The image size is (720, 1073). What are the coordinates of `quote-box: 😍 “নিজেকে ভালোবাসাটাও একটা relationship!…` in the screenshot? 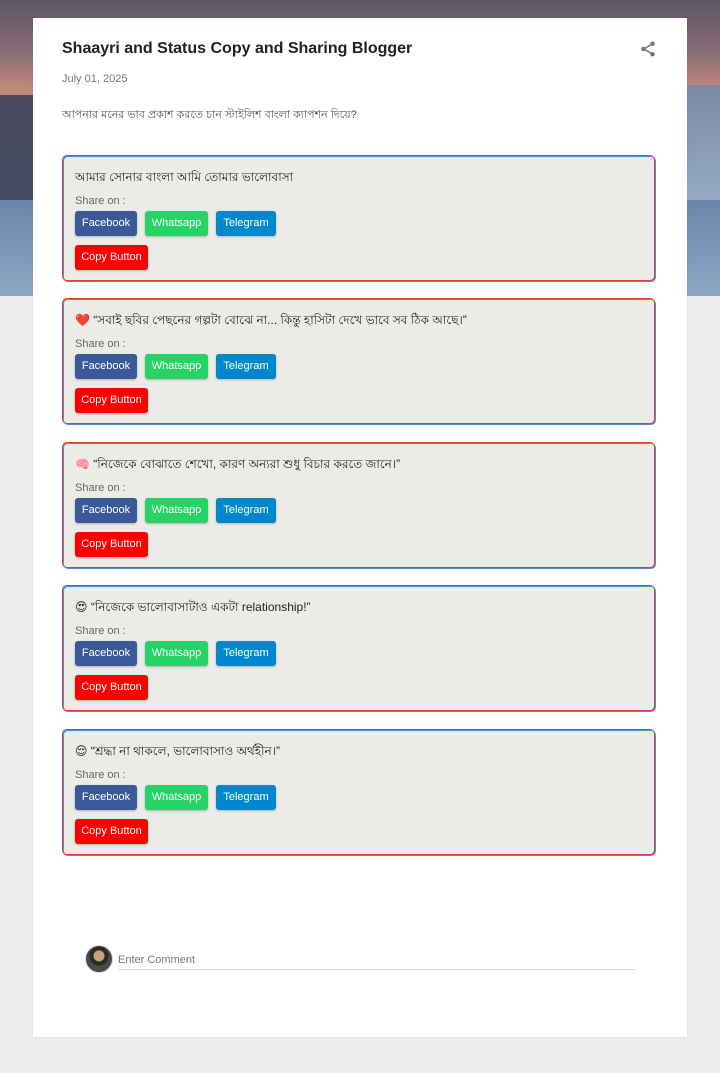 It's located at (358, 648).